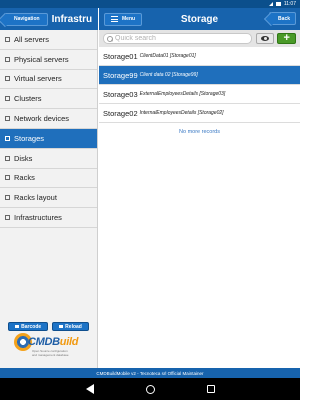 The height and width of the screenshot is (400, 320). I want to click on sidebar-item-label: Infrastructures, so click(38, 218).